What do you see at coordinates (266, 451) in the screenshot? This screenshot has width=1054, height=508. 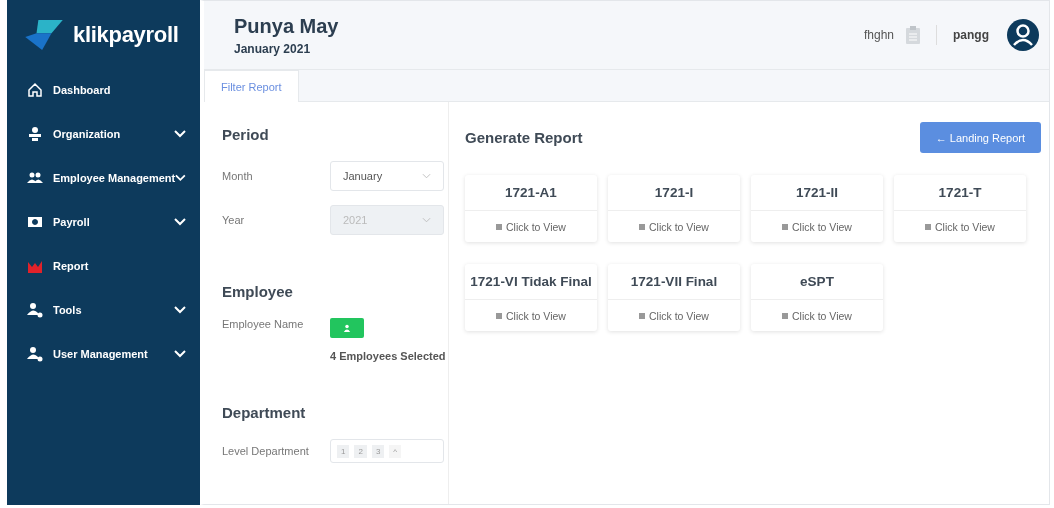 I see `field-label: Level Department` at bounding box center [266, 451].